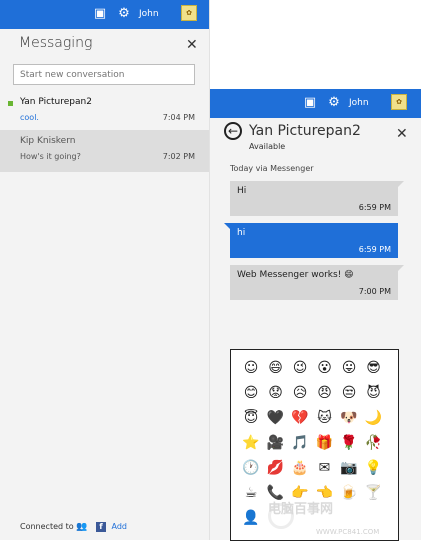 This screenshot has width=421, height=541. Describe the element at coordinates (295, 275) in the screenshot. I see `message-text: Web Messenger works! 😄` at that location.